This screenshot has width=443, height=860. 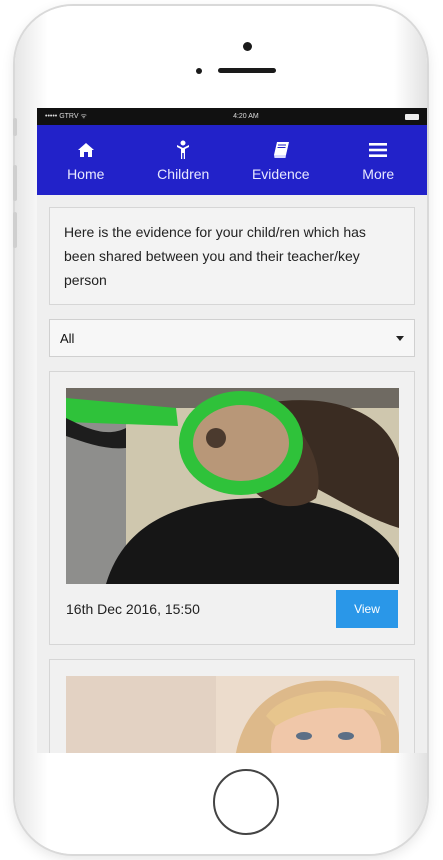 I want to click on mute-switch, so click(x=15, y=127).